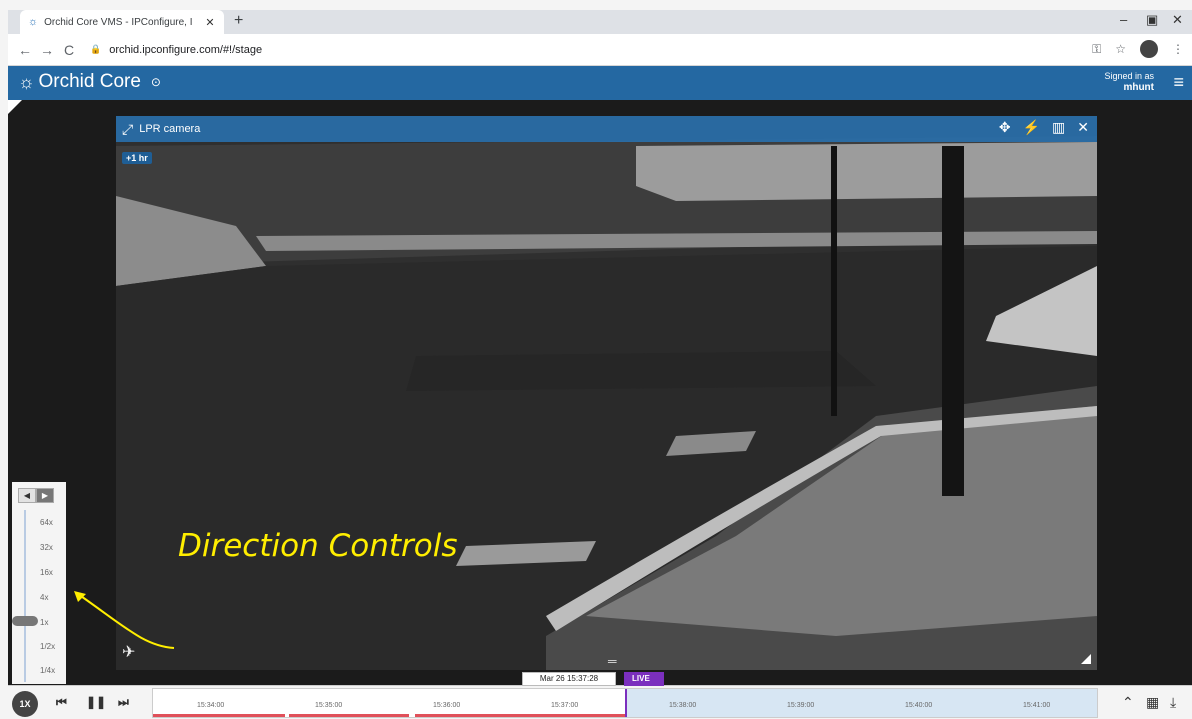  Describe the element at coordinates (33, 22) in the screenshot. I see `orchid-favicon-icon: ☼` at that location.